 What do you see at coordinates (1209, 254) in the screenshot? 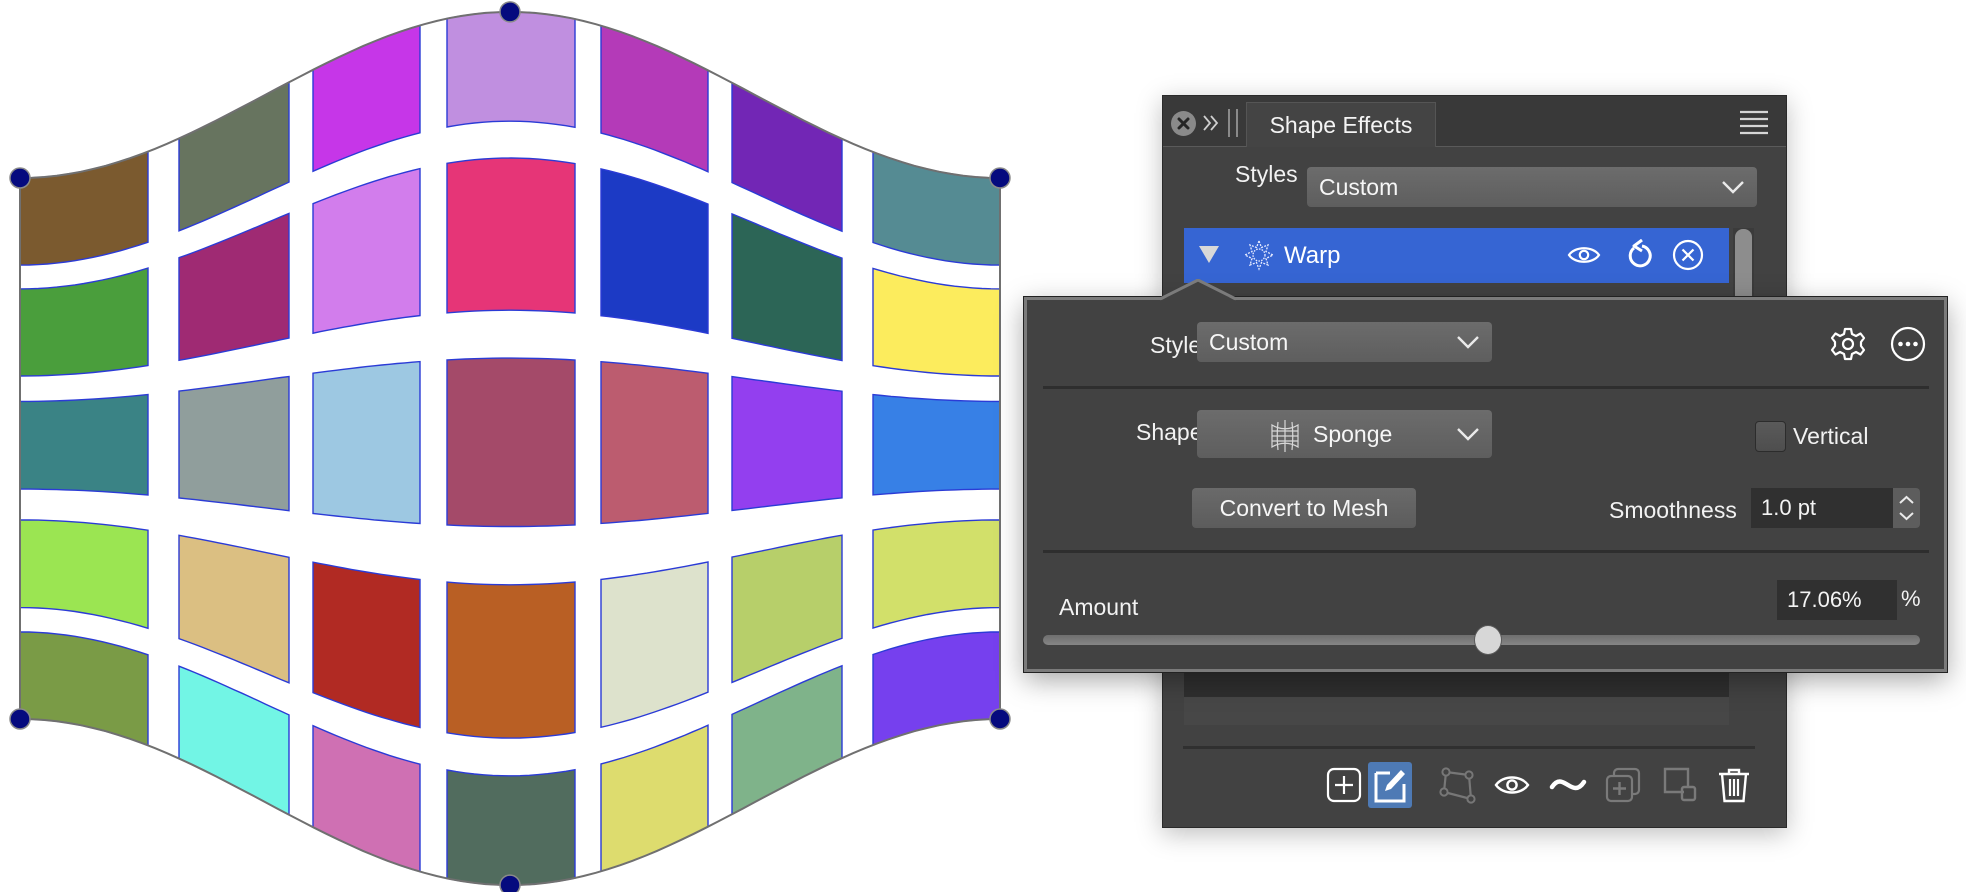
I see `disclosure-triangle-icon` at bounding box center [1209, 254].